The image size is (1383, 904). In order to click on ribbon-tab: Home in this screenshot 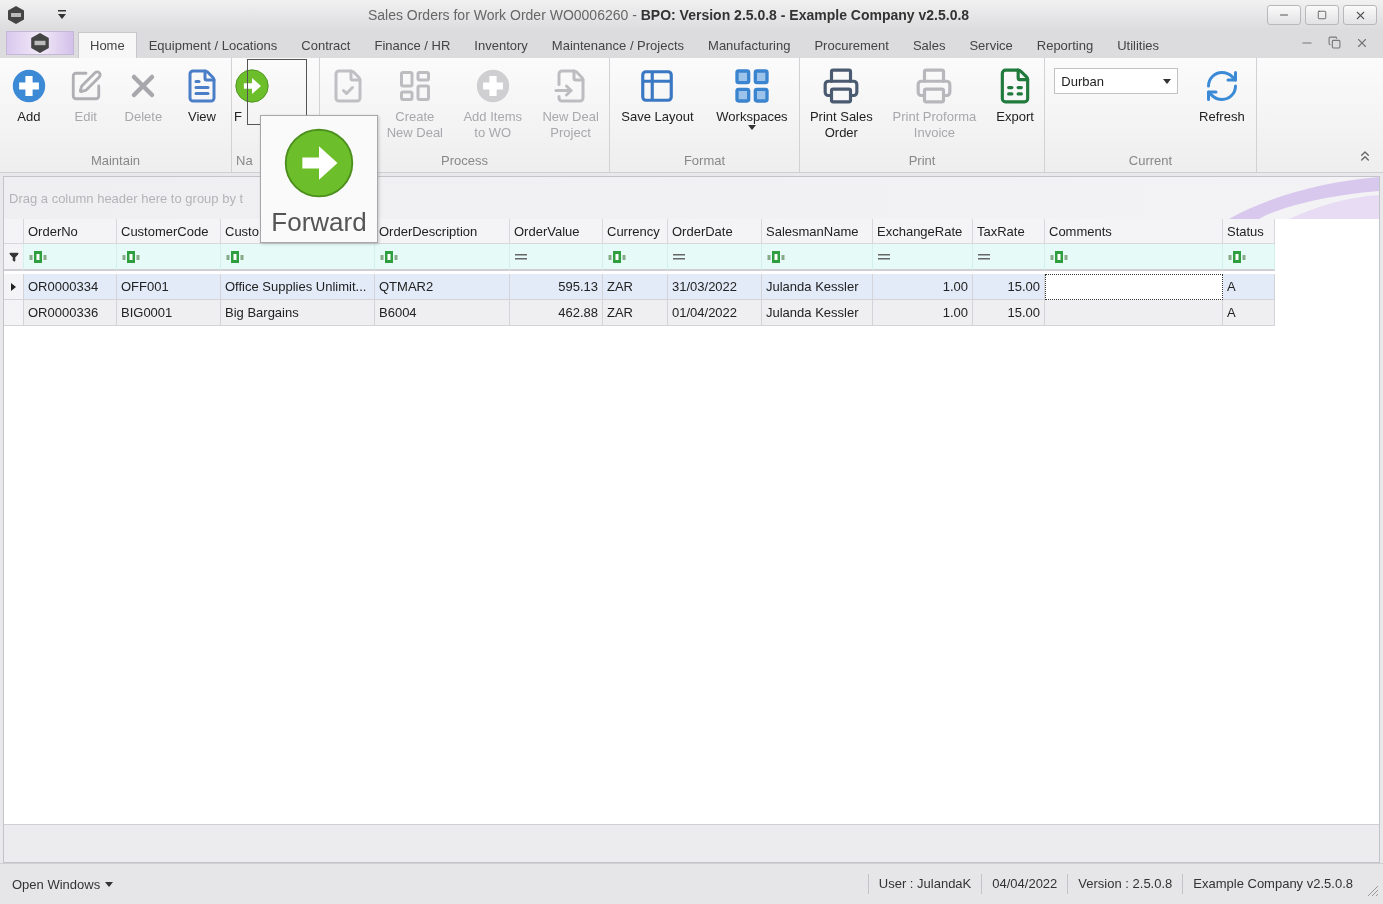, I will do `click(107, 45)`.